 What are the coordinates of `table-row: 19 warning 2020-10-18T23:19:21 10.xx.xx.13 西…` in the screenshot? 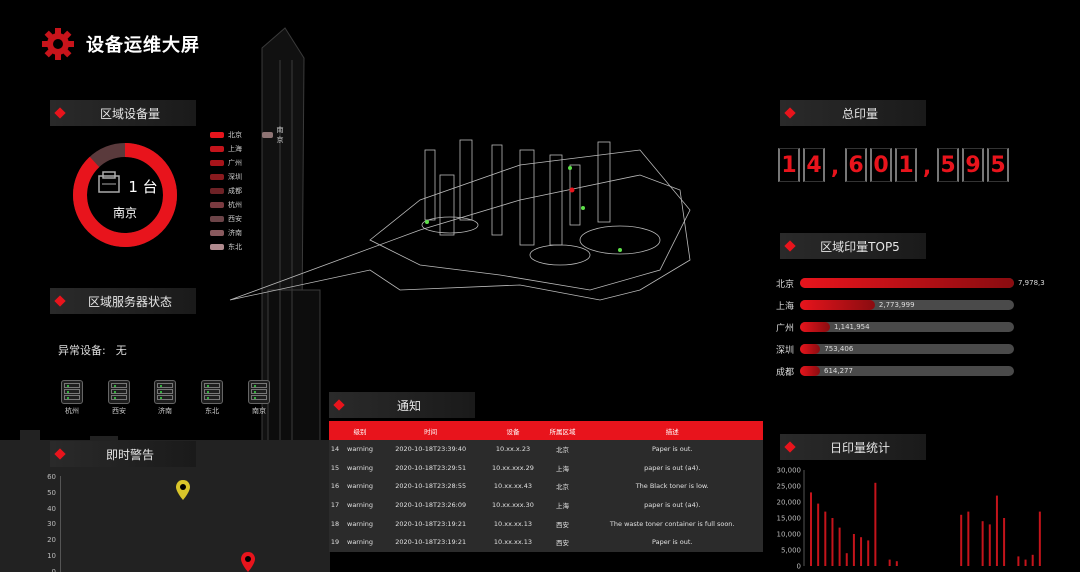 It's located at (546, 542).